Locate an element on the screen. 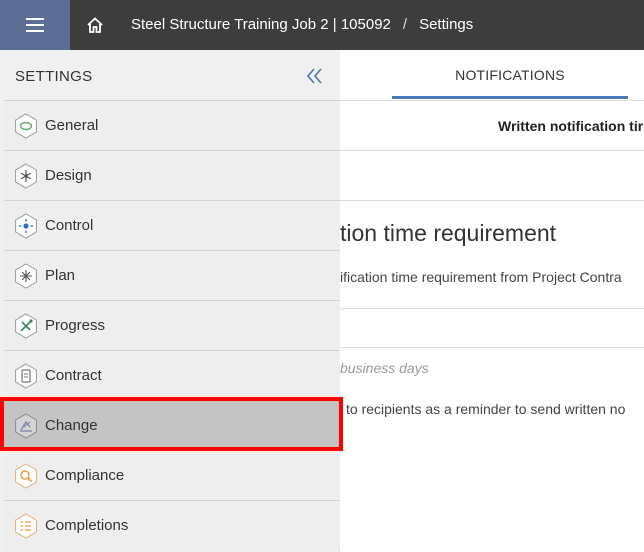 This screenshot has height=552, width=644. compliance-icon is located at coordinates (26, 476).